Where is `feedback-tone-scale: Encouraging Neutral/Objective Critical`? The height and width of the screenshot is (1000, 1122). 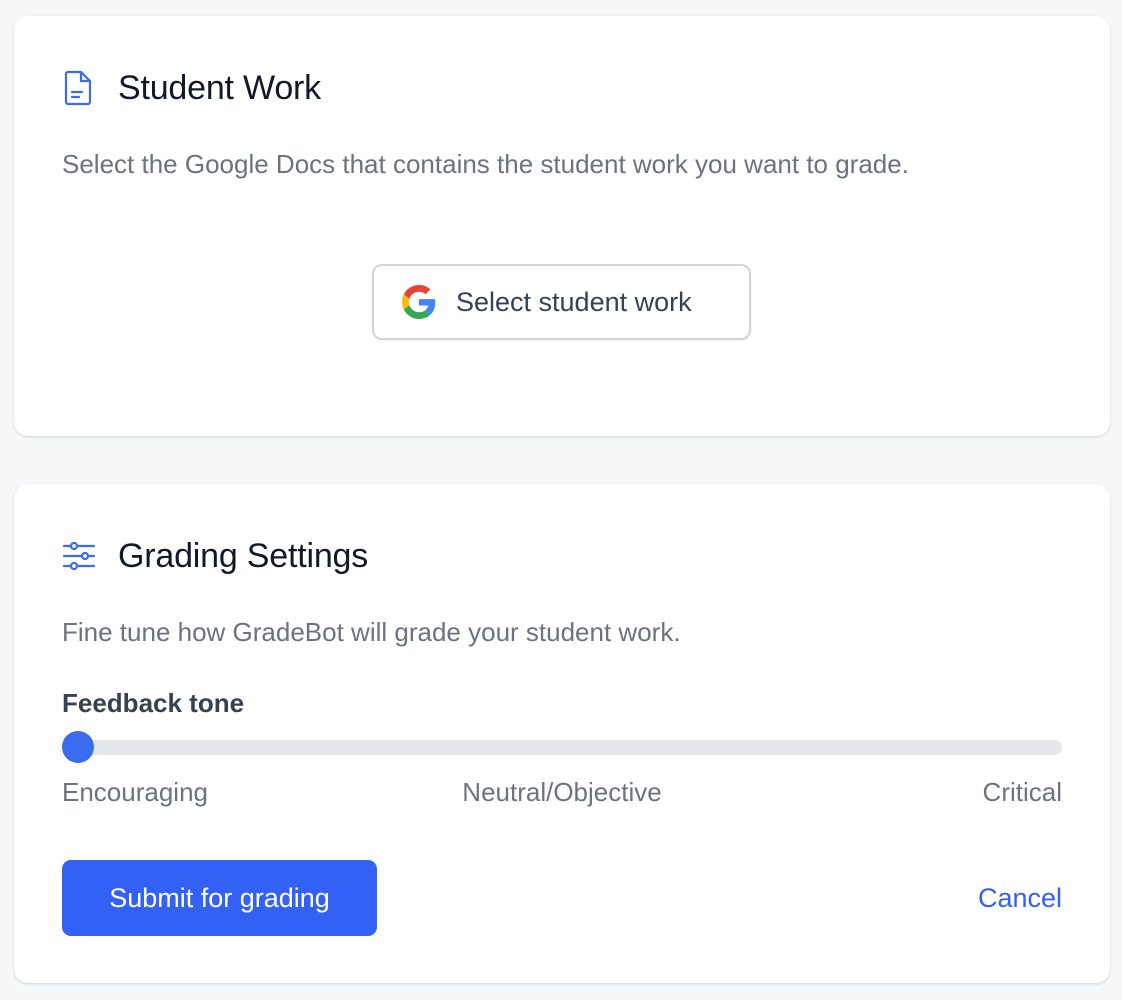
feedback-tone-scale: Encouraging Neutral/Objective Critical is located at coordinates (562, 793).